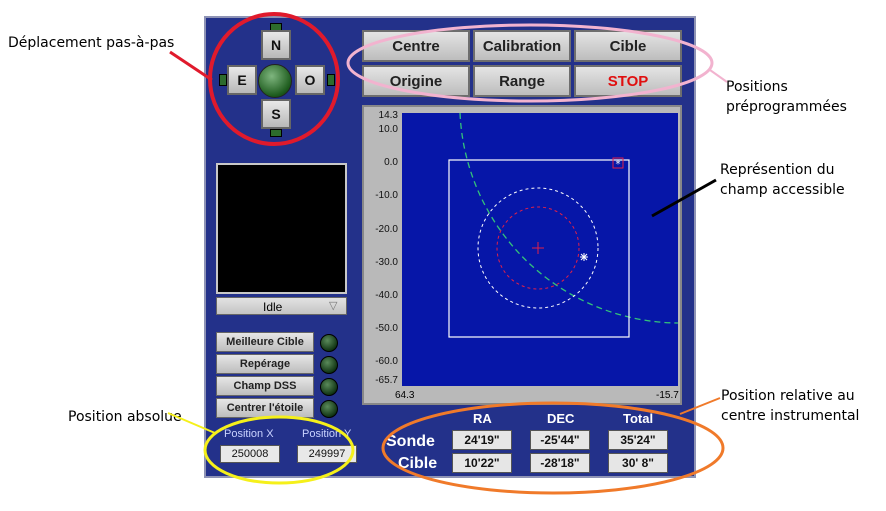 The image size is (886, 511). What do you see at coordinates (553, 448) in the screenshot?
I see `orange-ellipse` at bounding box center [553, 448].